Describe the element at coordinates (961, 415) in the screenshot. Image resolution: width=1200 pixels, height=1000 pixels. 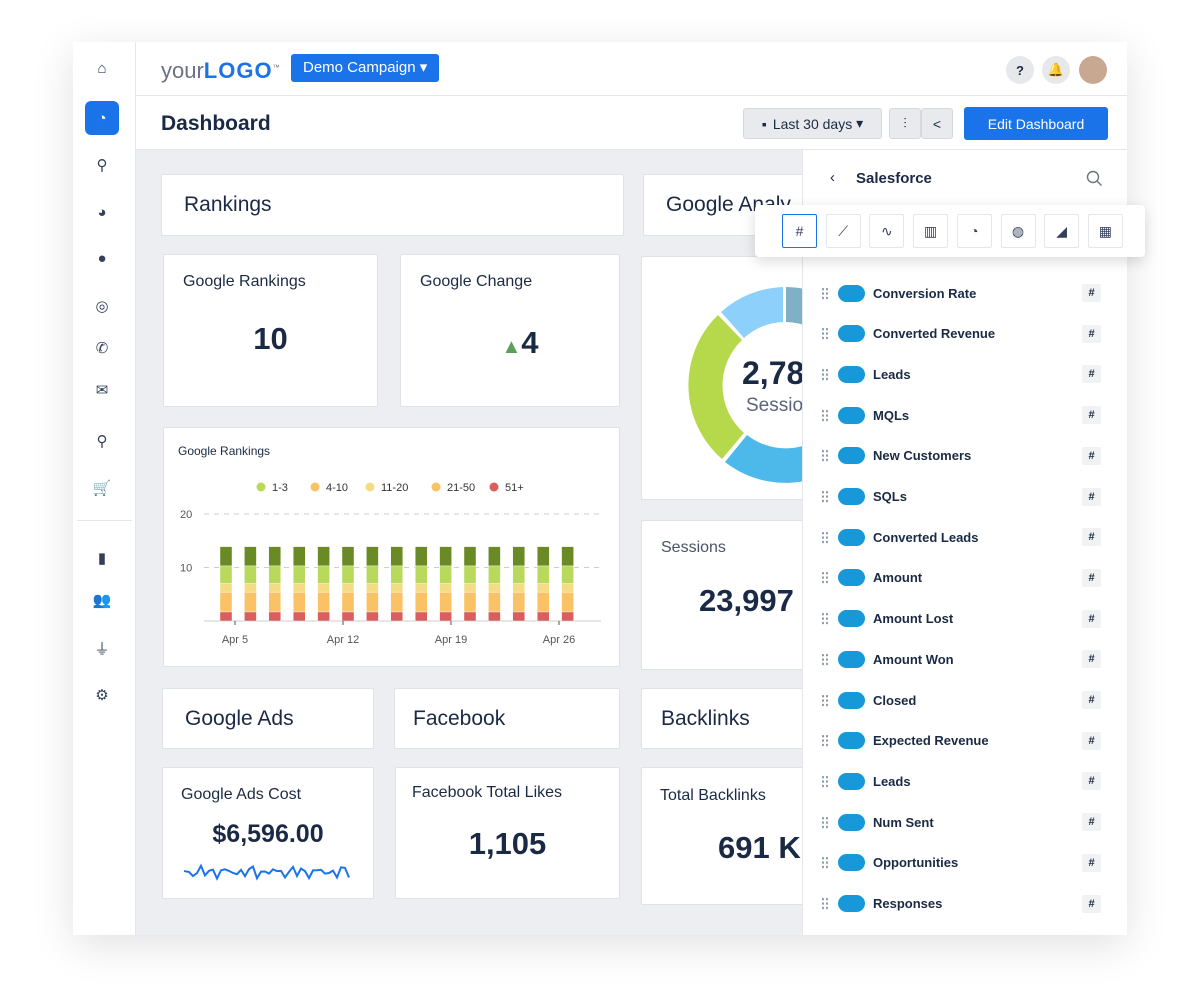
I see `metric-item: MQLs #` at that location.